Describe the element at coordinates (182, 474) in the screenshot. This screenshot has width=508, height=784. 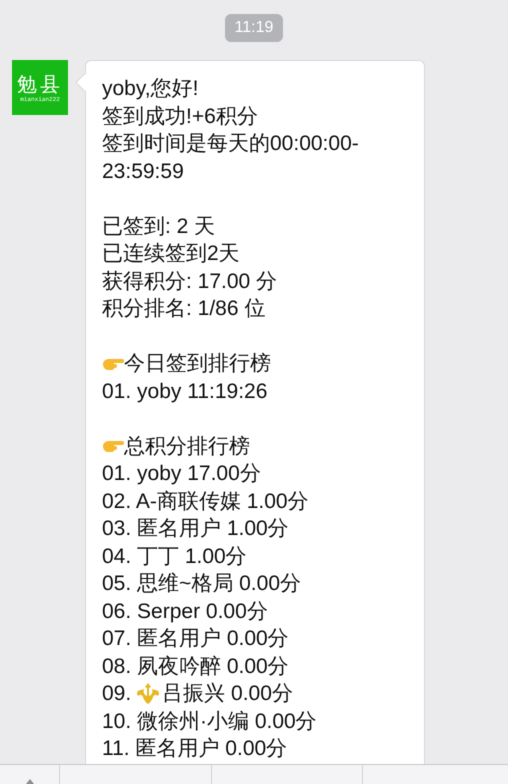
I see `message-line: 01. yoby 17.00分` at that location.